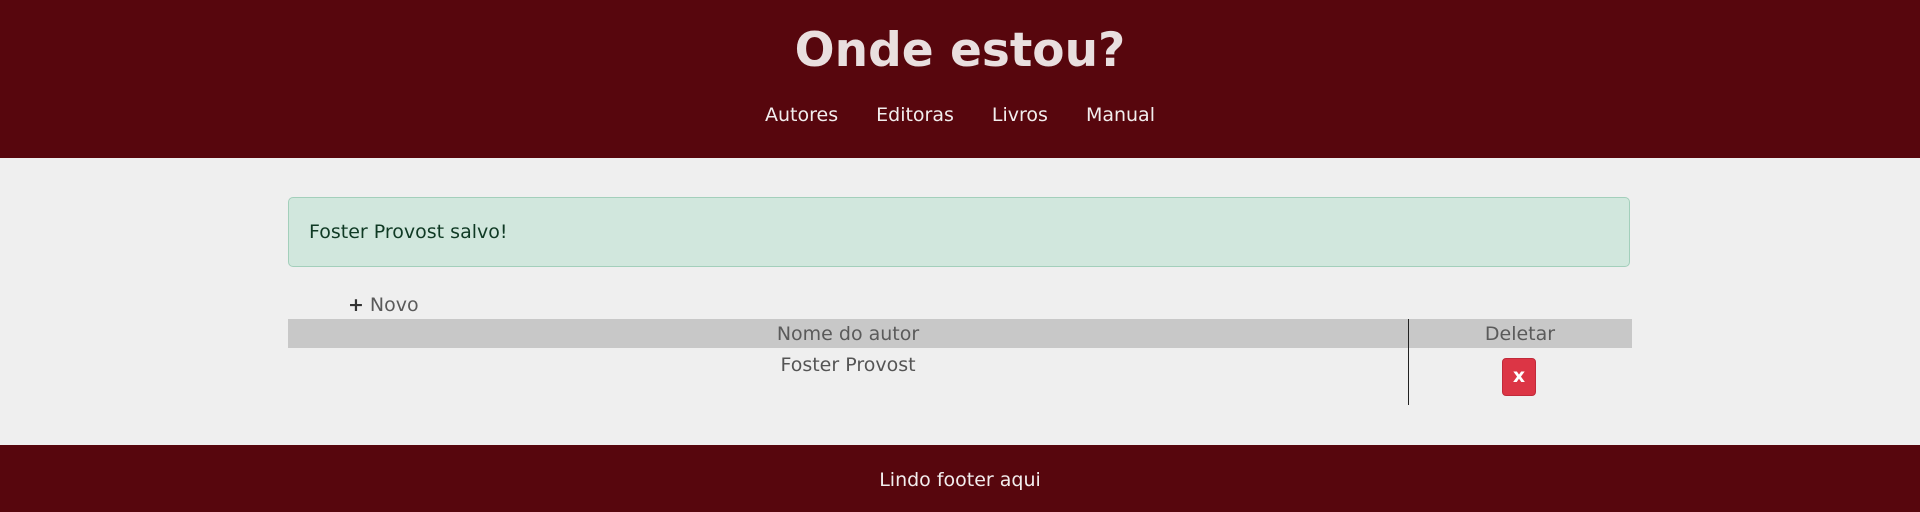  Describe the element at coordinates (408, 232) in the screenshot. I see `alert-message: Foster Provost salvo!` at that location.